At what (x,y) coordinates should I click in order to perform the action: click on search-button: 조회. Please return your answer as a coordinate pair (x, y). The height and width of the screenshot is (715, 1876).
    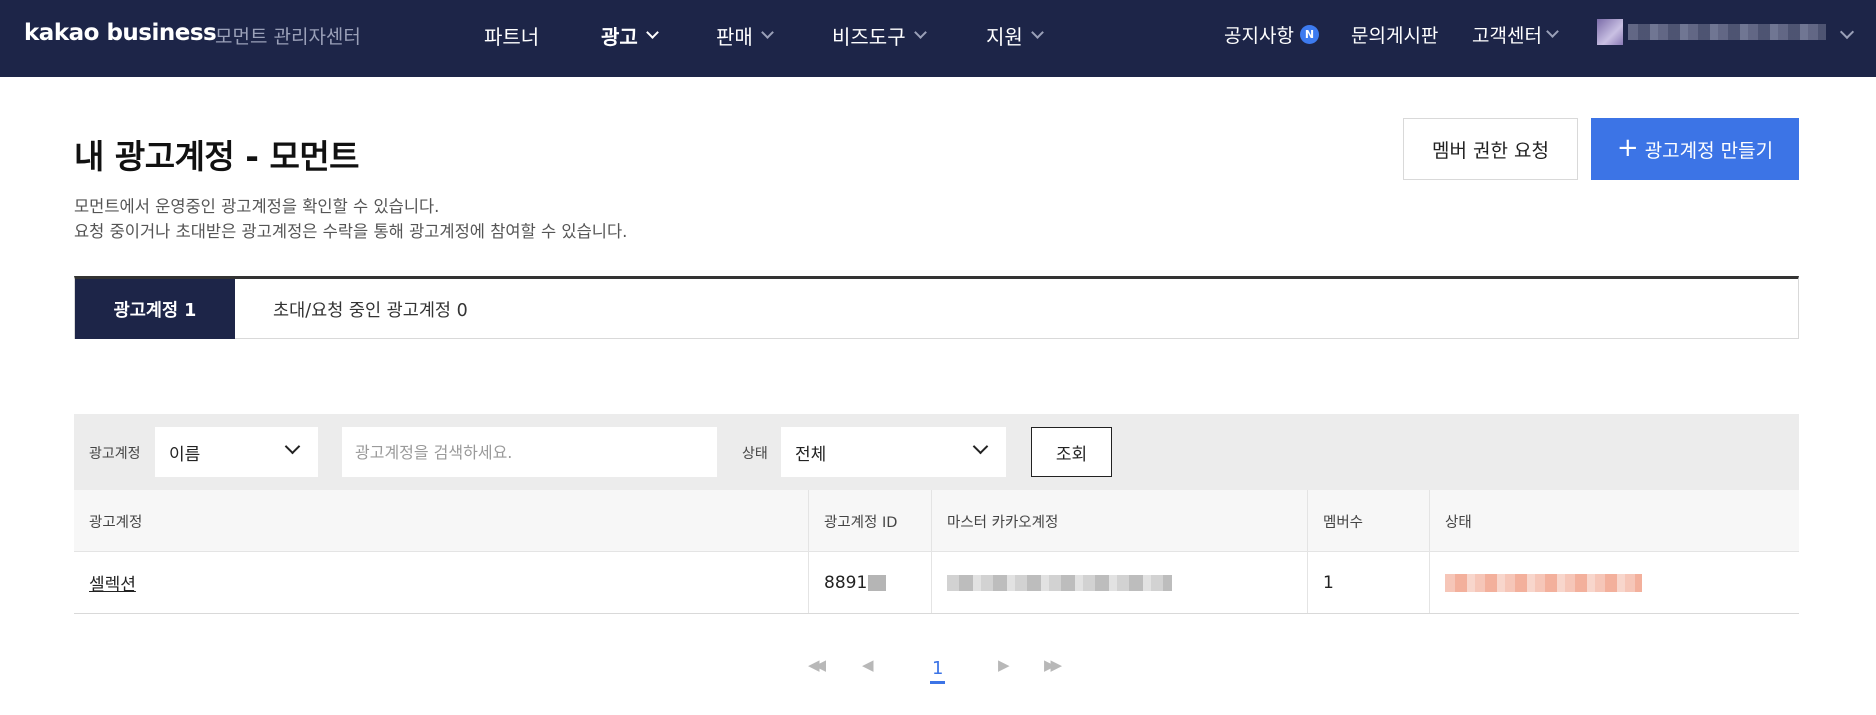
    Looking at the image, I should click on (1071, 452).